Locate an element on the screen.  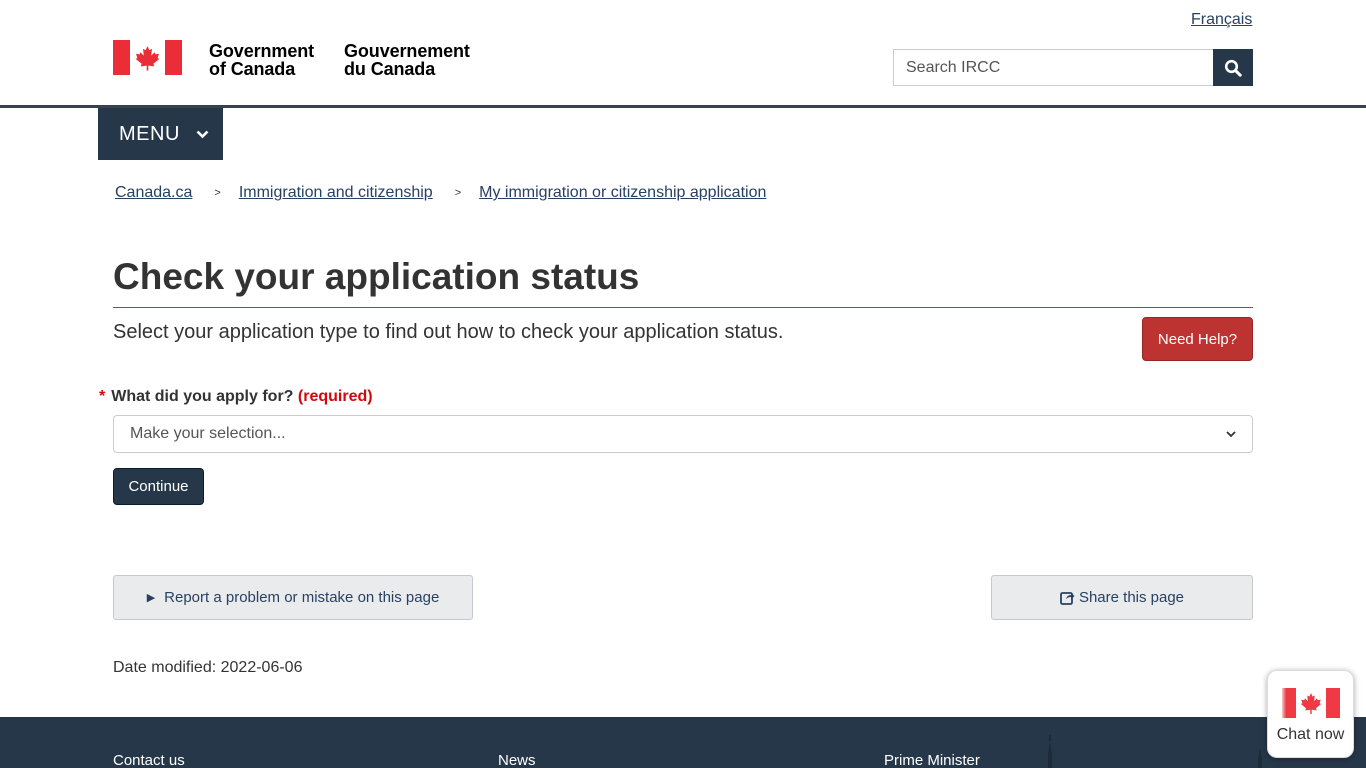
search-form is located at coordinates (1073, 67).